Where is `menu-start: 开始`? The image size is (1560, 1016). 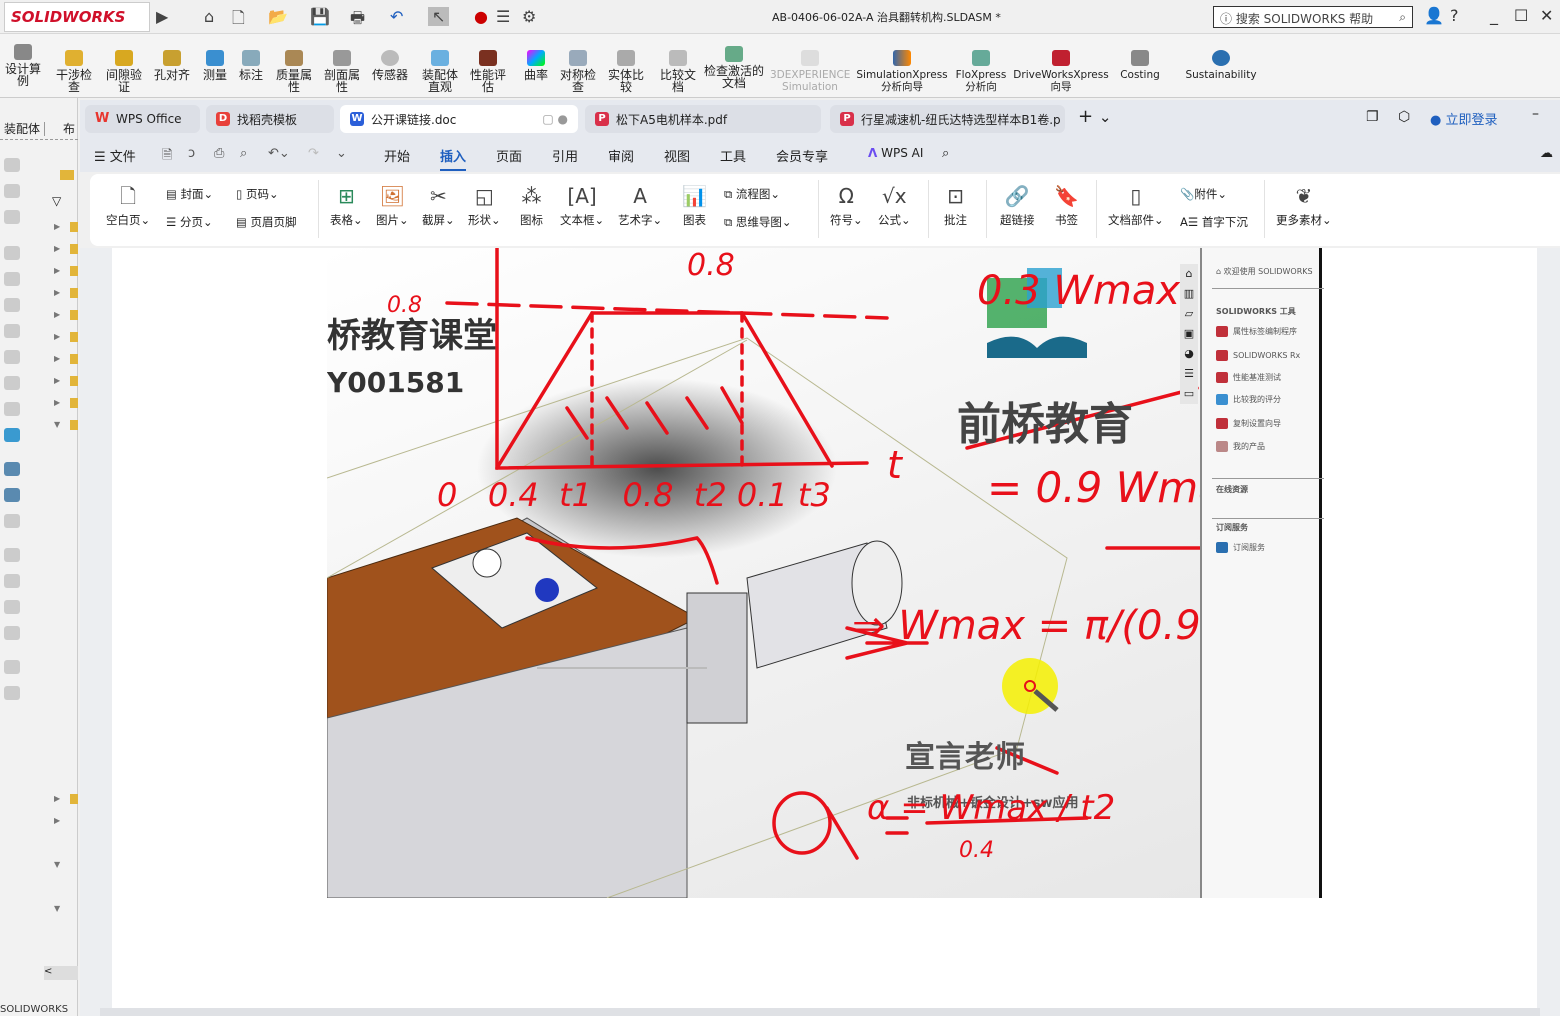
menu-start: 开始 is located at coordinates (397, 155).